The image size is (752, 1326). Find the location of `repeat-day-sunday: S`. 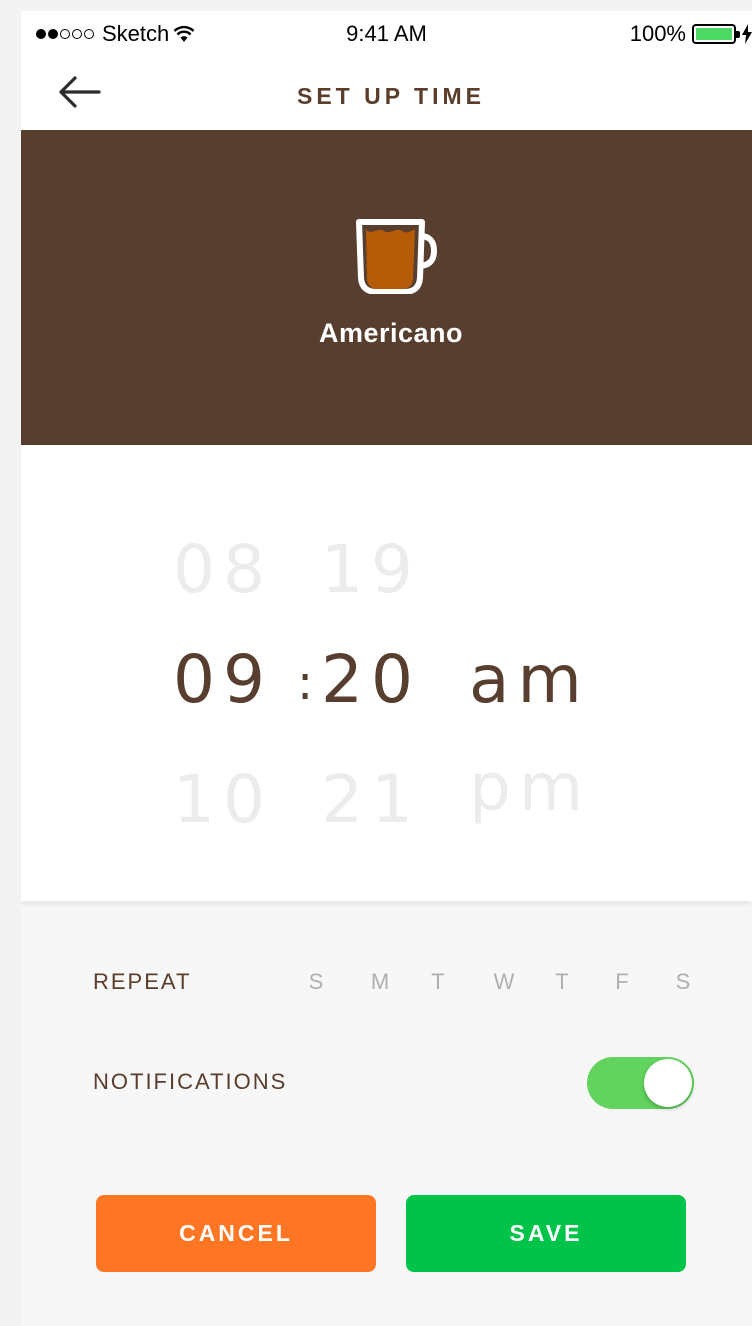

repeat-day-sunday: S is located at coordinates (316, 982).